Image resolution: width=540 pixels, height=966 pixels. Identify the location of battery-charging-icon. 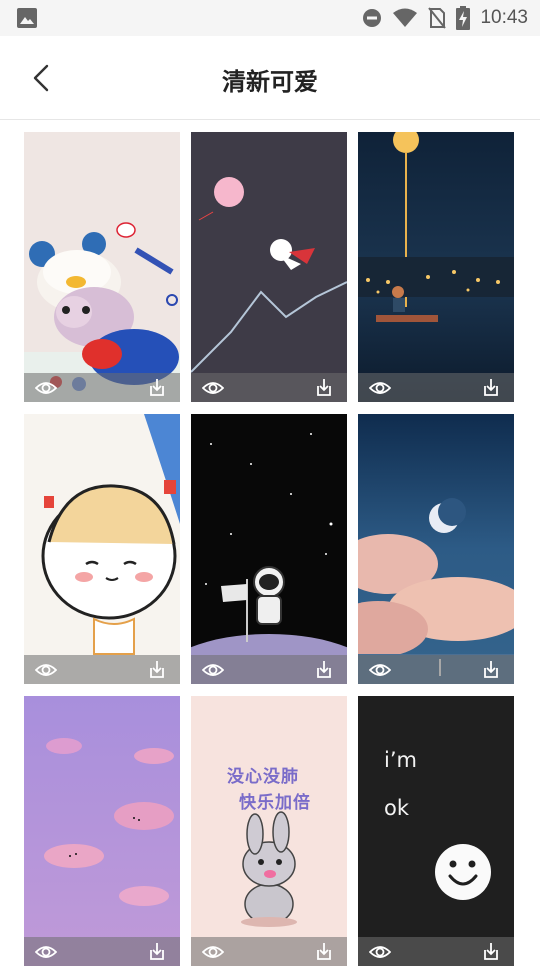
(463, 18).